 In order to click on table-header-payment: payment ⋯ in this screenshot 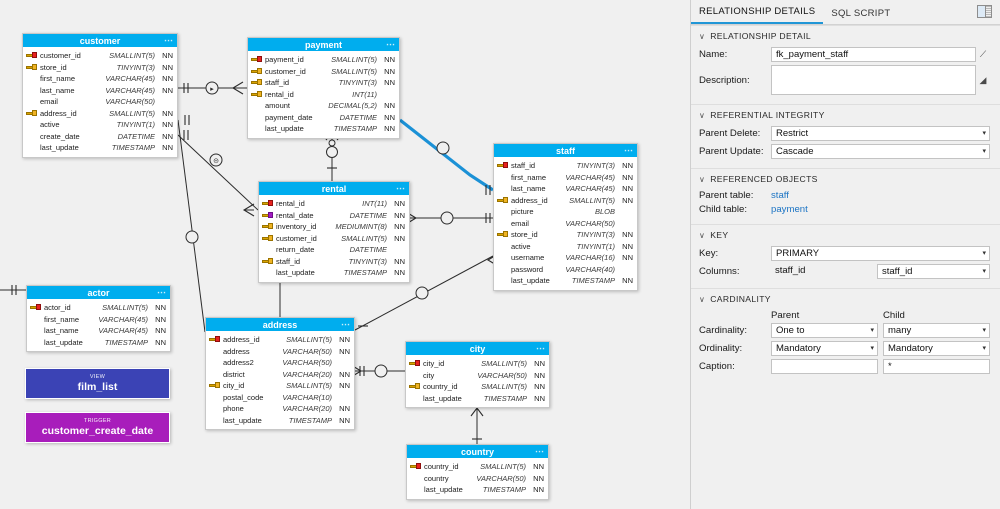, I will do `click(323, 45)`.